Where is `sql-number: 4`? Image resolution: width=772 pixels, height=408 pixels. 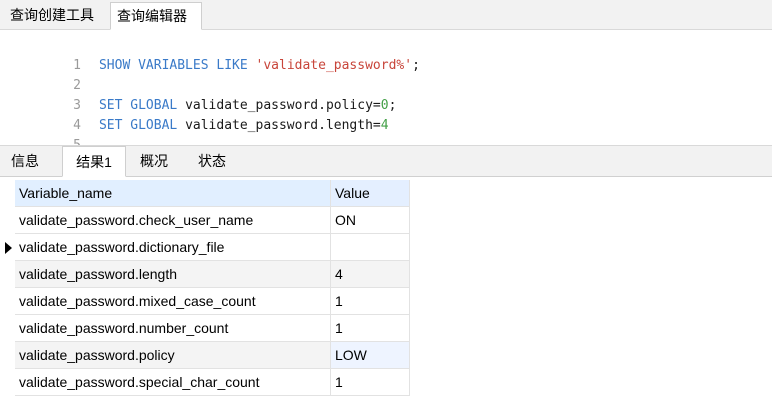
sql-number: 4 is located at coordinates (384, 125).